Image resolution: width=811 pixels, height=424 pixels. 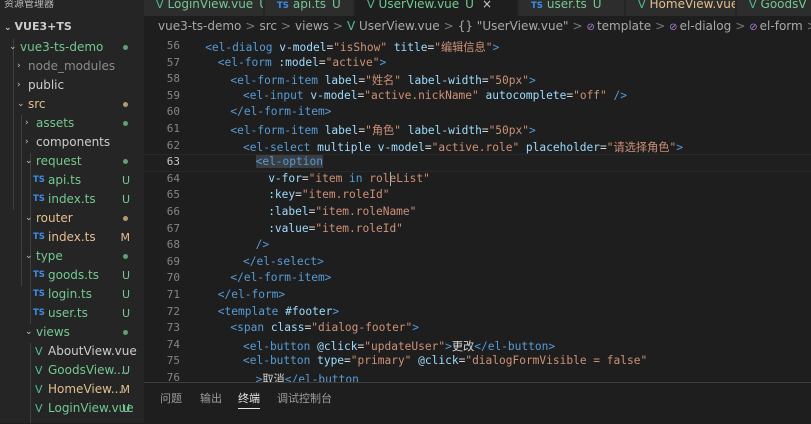 I want to click on code-line: </el-form-item>, so click(x=280, y=111).